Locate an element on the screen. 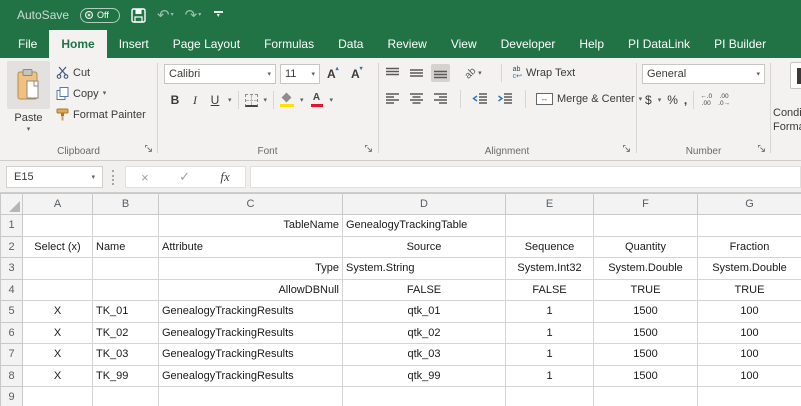  decrease-decimal-icon: .00.0→ is located at coordinates (724, 100).